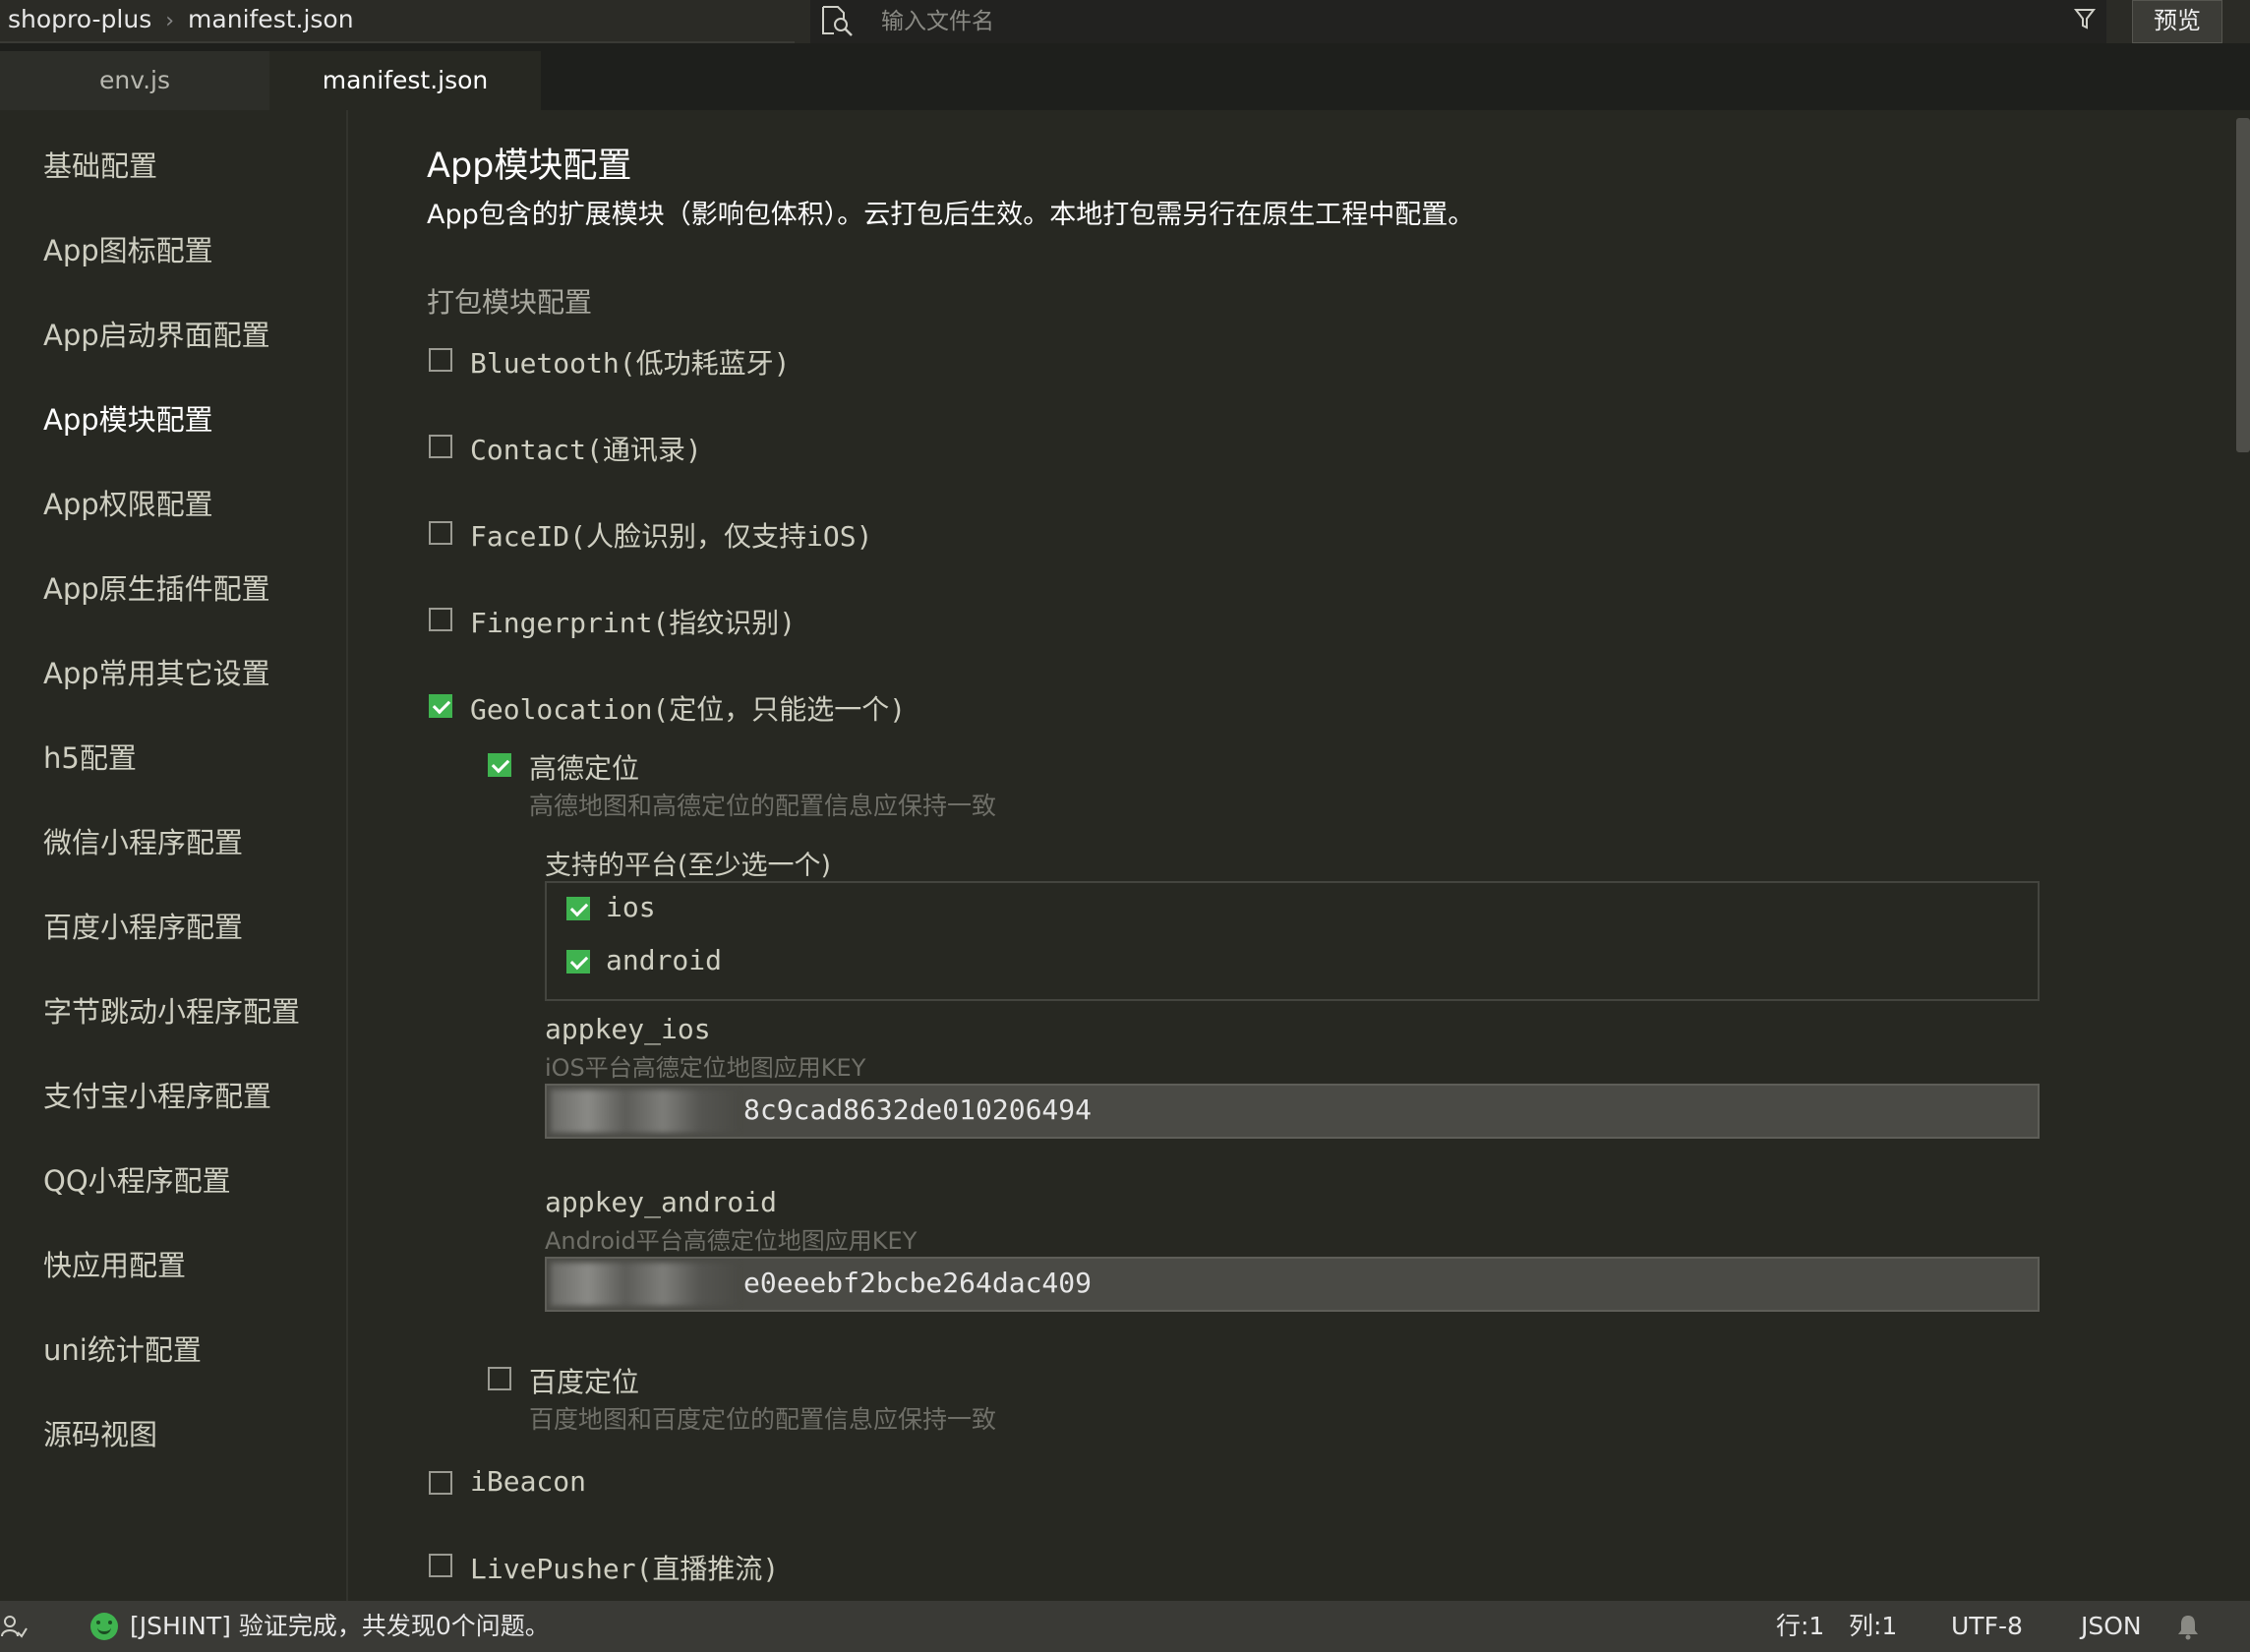 The image size is (2250, 1652). I want to click on geolocation-label: Geolocation(定位，只能选一个), so click(689, 709).